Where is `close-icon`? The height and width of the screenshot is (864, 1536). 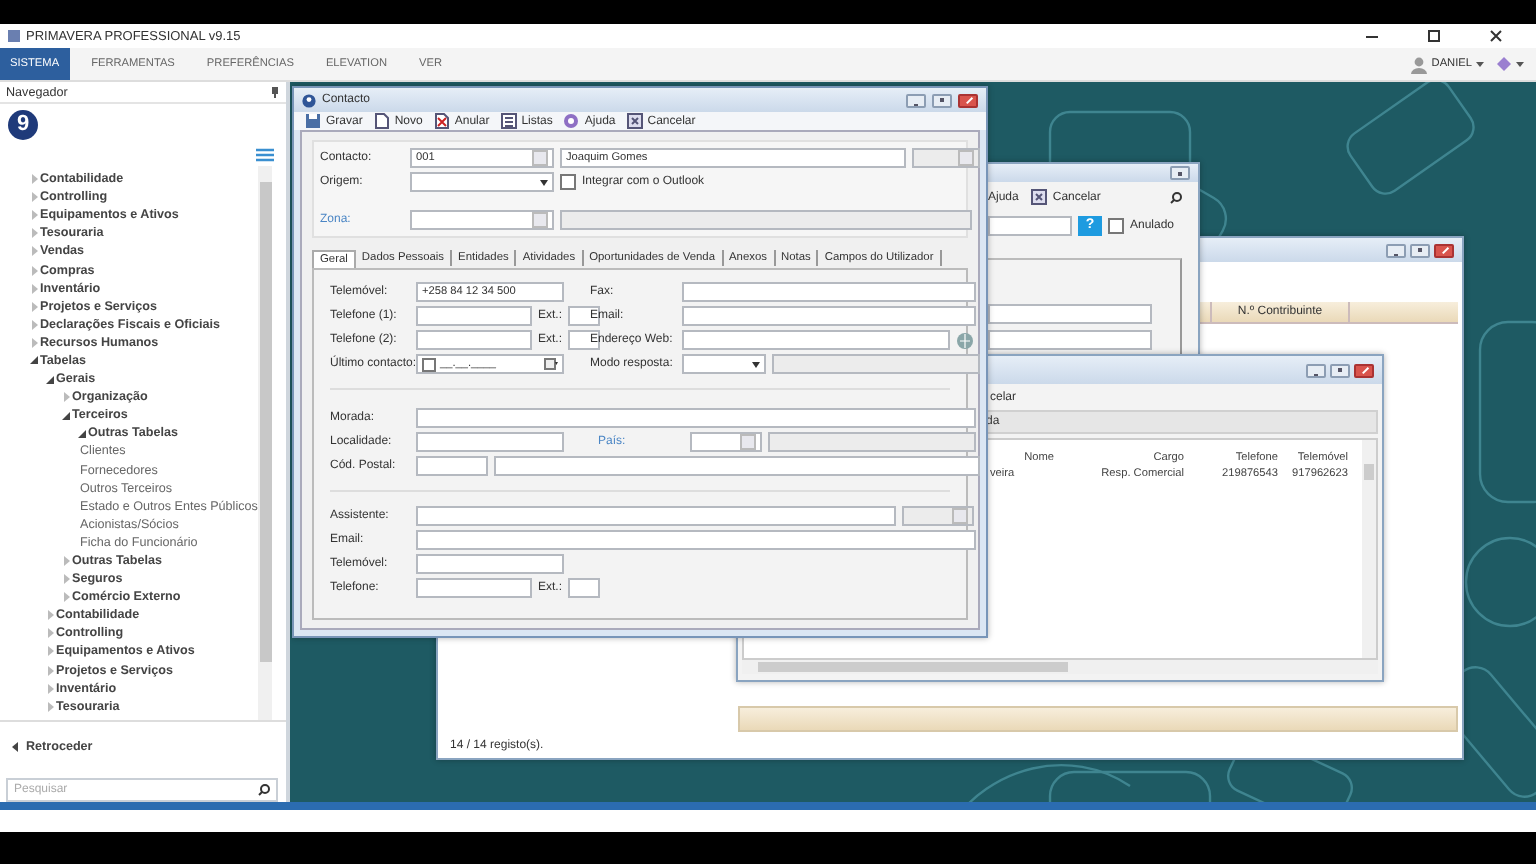
close-icon is located at coordinates (1496, 36).